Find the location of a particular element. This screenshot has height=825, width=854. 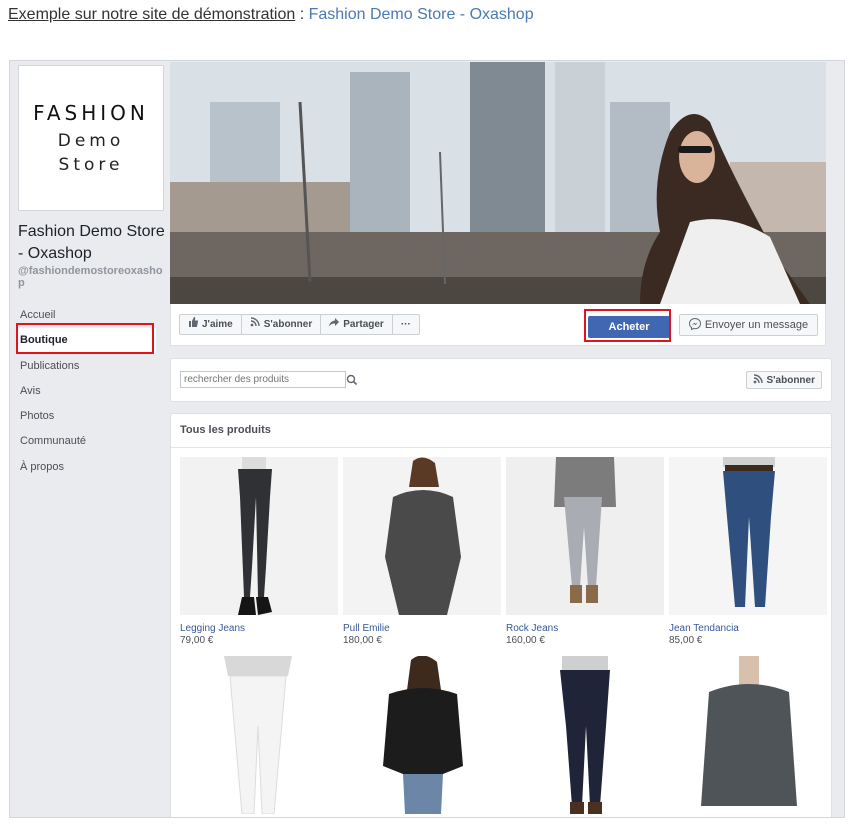

search-icon is located at coordinates (352, 380).